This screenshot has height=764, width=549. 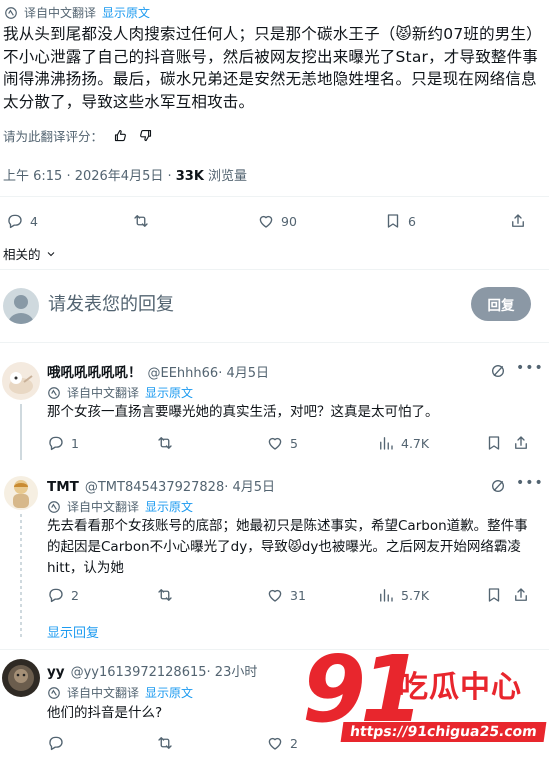 I want to click on view-count: 33K, so click(x=189, y=176).